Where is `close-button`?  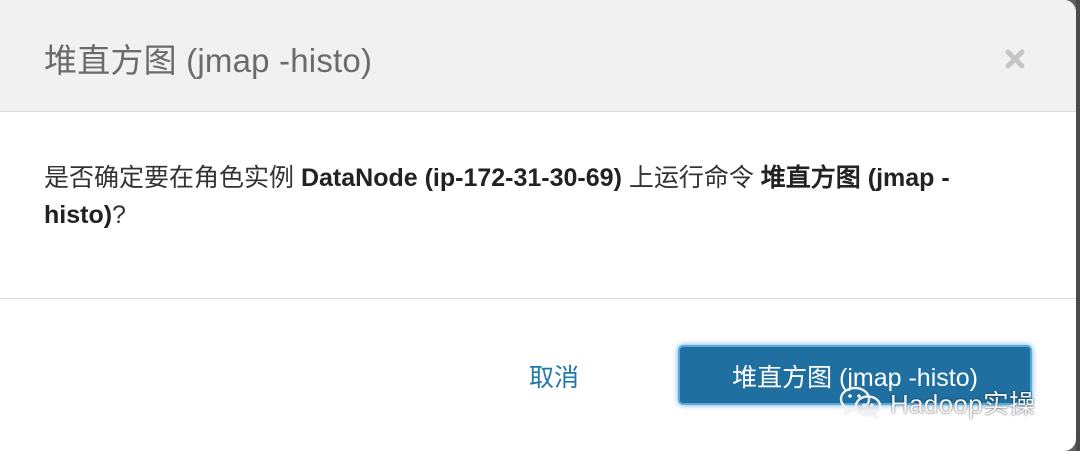 close-button is located at coordinates (1015, 59).